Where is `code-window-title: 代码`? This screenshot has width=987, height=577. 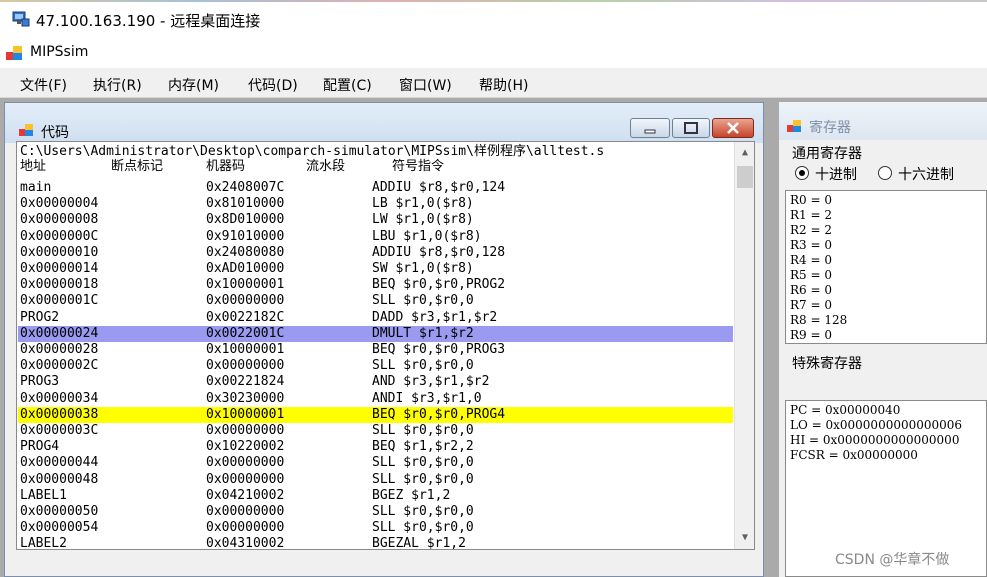 code-window-title: 代码 is located at coordinates (55, 133).